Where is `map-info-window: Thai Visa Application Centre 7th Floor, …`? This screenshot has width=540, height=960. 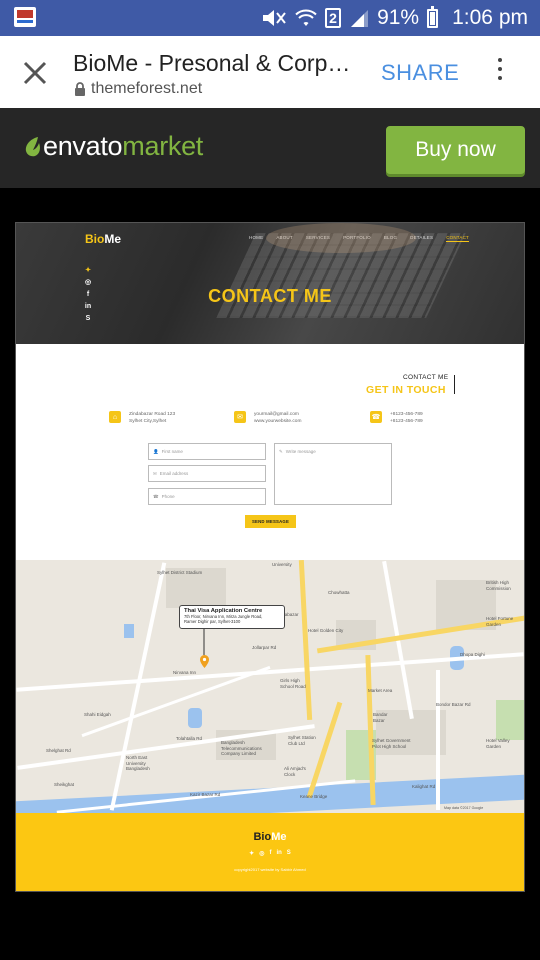
map-info-window: Thai Visa Application Centre 7th Floor, … is located at coordinates (232, 617).